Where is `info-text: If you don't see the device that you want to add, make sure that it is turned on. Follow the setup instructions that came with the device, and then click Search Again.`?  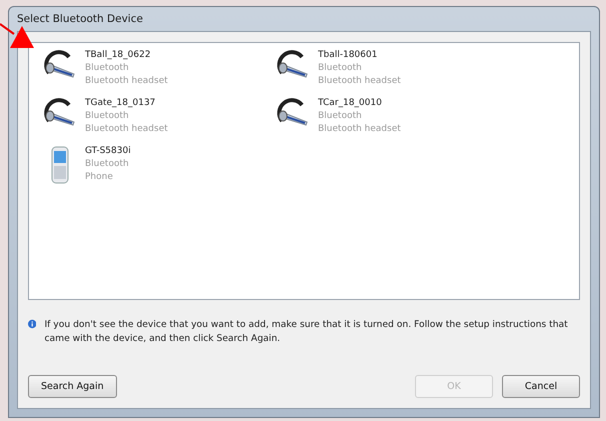
info-text: If you don't see the device that you want to add, make sure that it is turned on. Follow the setup instructions that came with the device, and then click Search Again. is located at coordinates (306, 332).